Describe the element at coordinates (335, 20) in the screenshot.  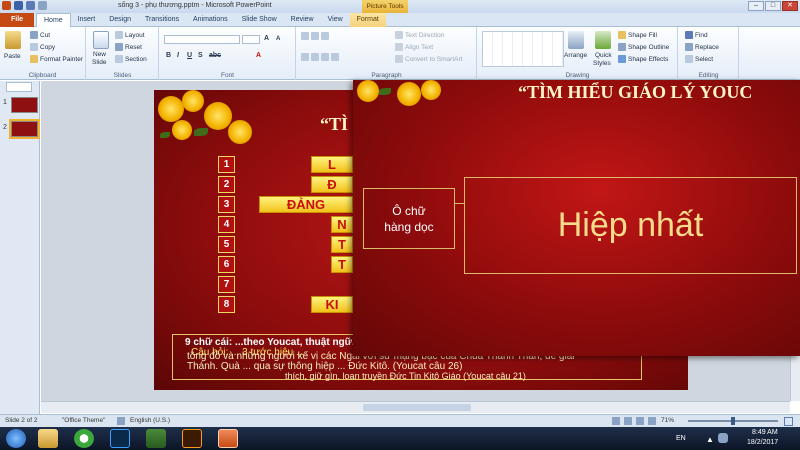
I see `tab-view: View` at that location.